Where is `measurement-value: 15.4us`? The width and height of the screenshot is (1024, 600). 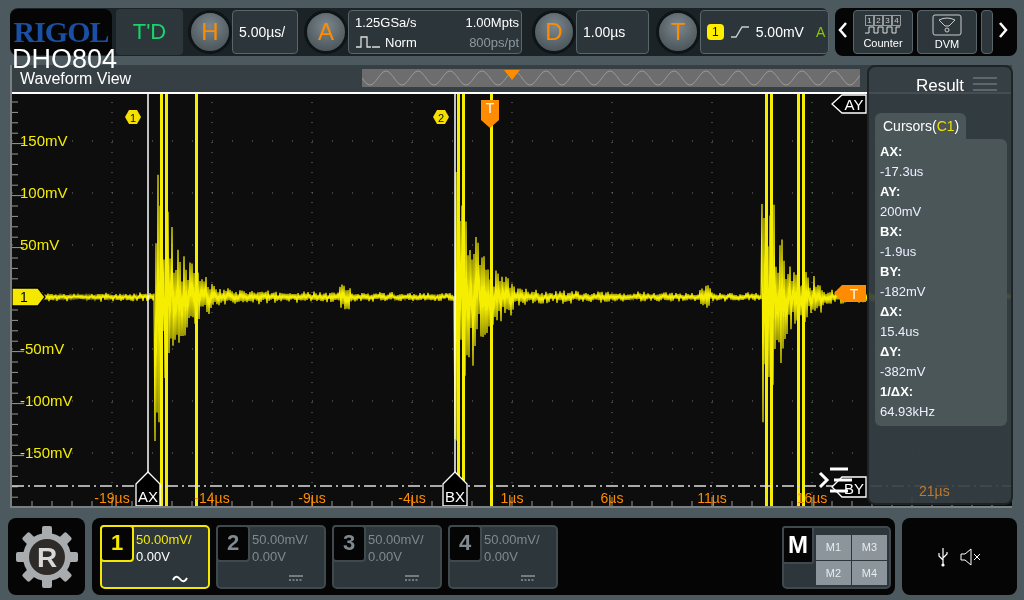 measurement-value: 15.4us is located at coordinates (900, 332).